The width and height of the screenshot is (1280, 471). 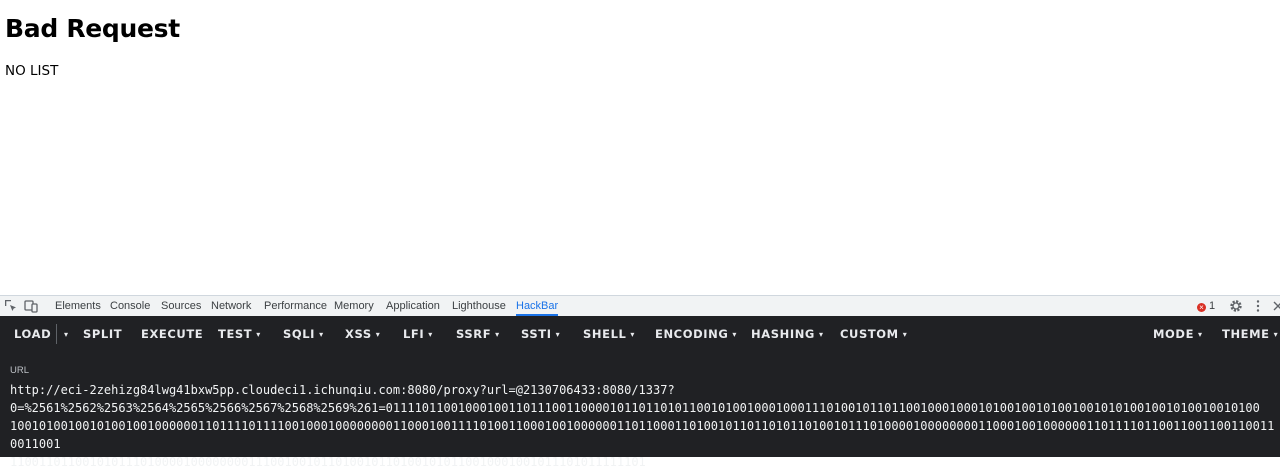 I want to click on device-toolbar-icon, so click(x=31, y=306).